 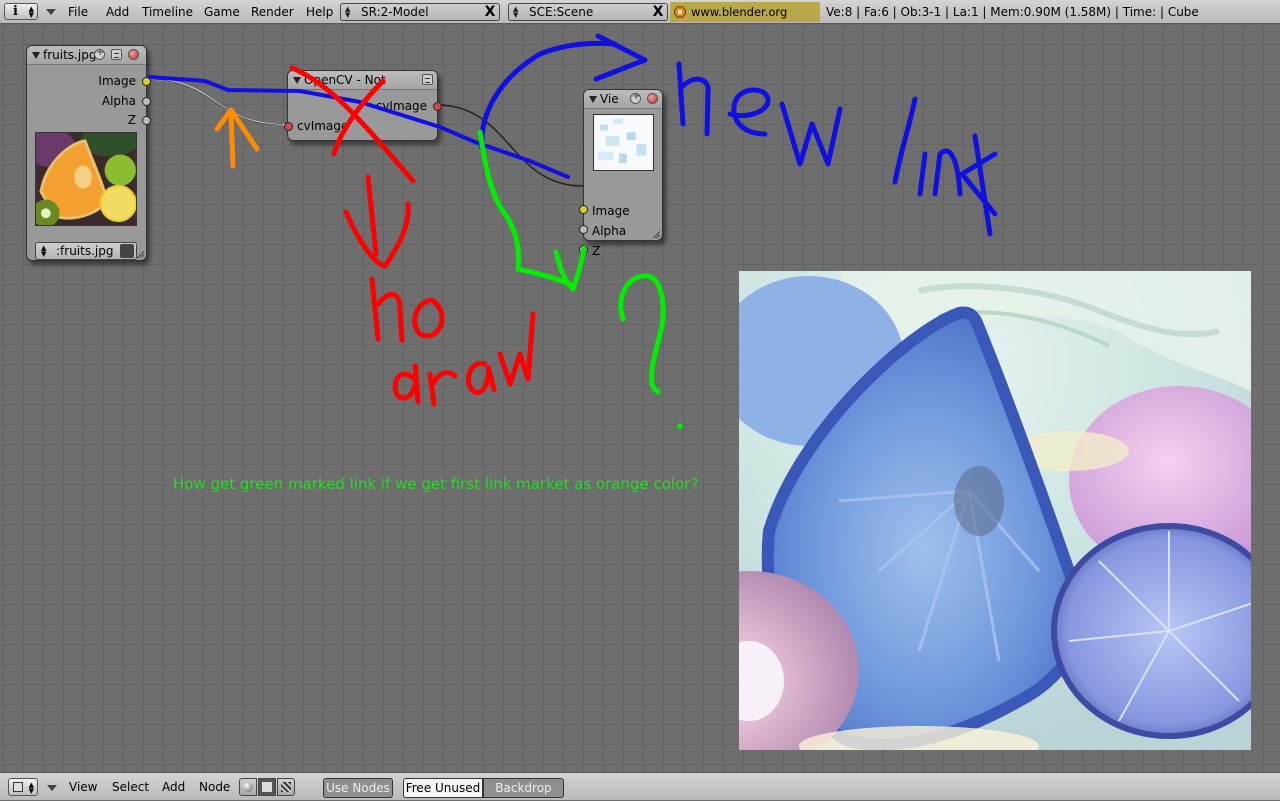 I want to click on orange-arrow-shaft, so click(x=232, y=139).